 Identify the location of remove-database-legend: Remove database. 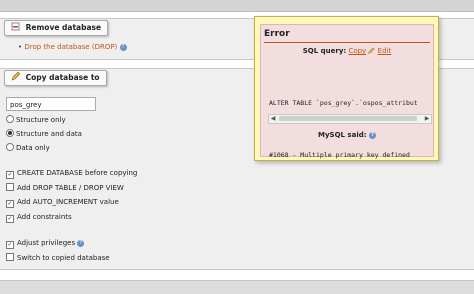
(56, 28).